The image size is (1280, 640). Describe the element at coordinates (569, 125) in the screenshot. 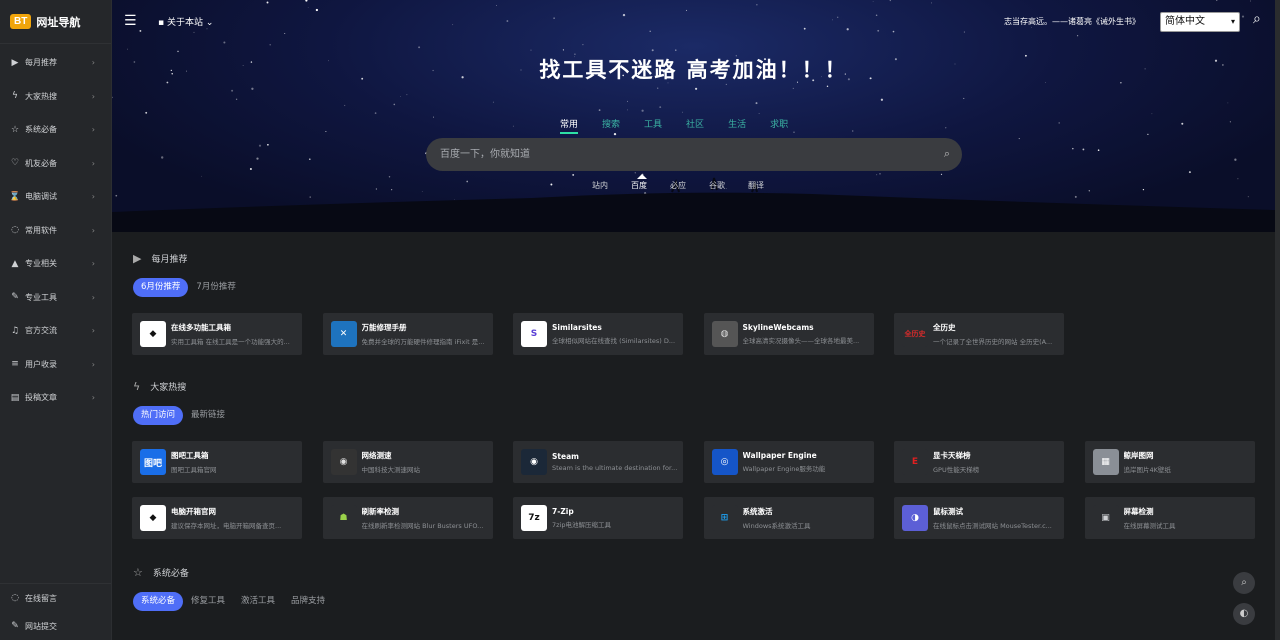

I see `search-category-tab: 常用` at that location.